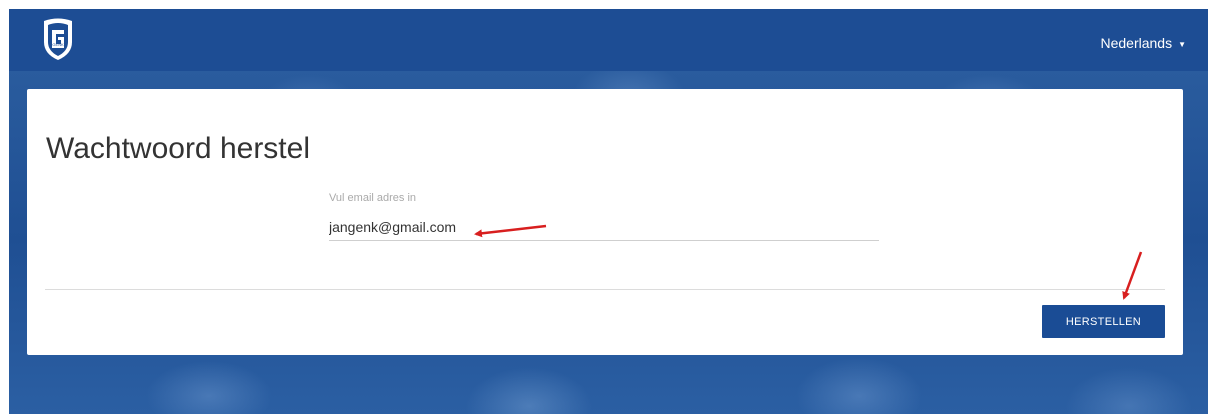  I want to click on email-field-group: Vul email adres in, so click(604, 218).